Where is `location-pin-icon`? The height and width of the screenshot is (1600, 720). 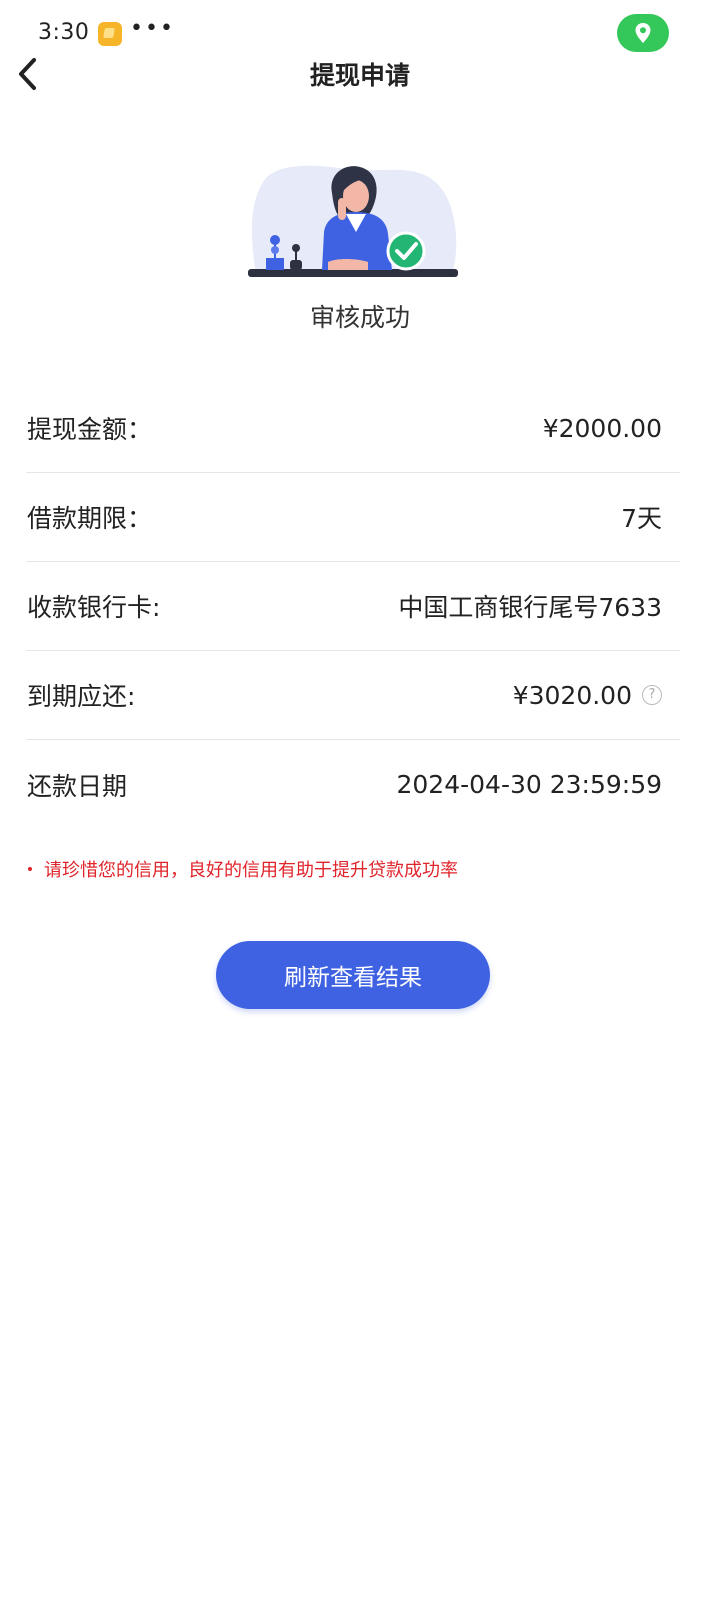
location-pin-icon is located at coordinates (643, 33).